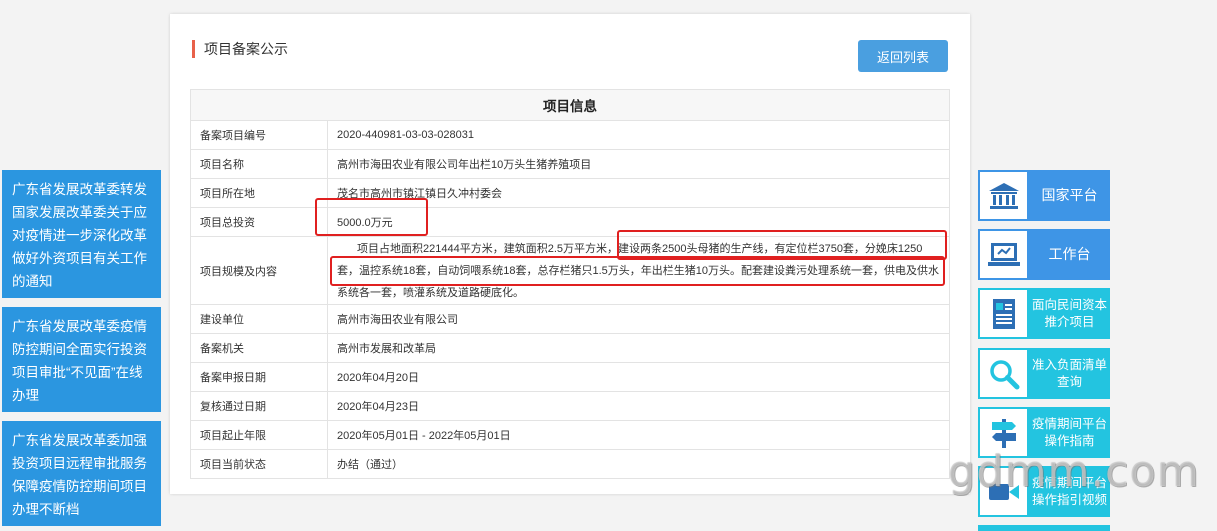  What do you see at coordinates (259, 164) in the screenshot?
I see `row-label: 项目名称` at bounding box center [259, 164].